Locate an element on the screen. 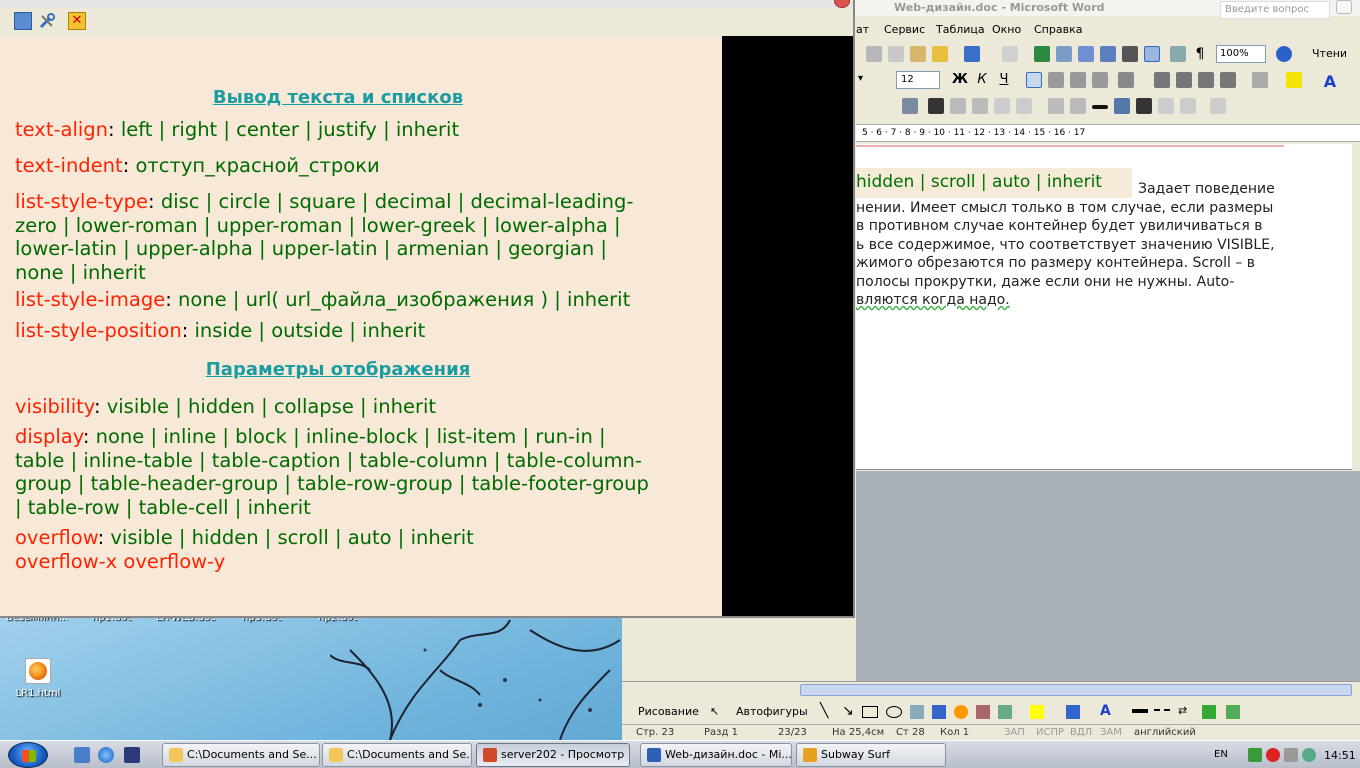 This screenshot has height=768, width=1360. 3d-icon is located at coordinates (1233, 712).